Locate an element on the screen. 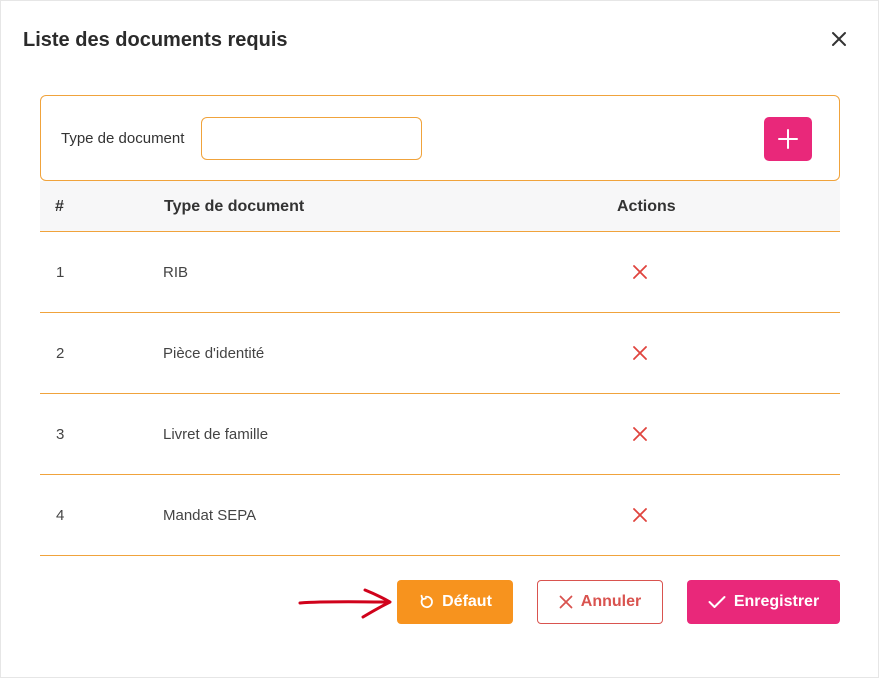 The width and height of the screenshot is (879, 678). header-index: # is located at coordinates (59, 206).